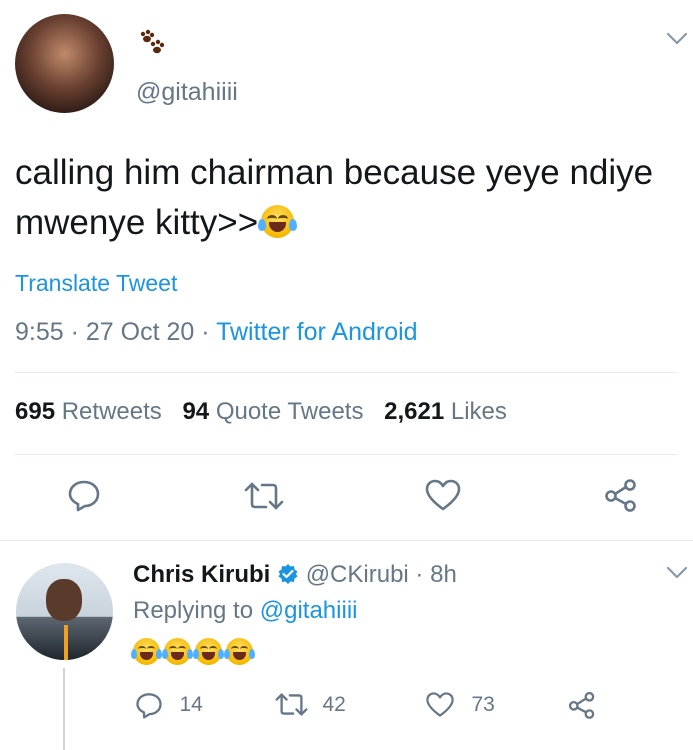 The image size is (693, 750). I want to click on author-avatar, so click(64, 63).